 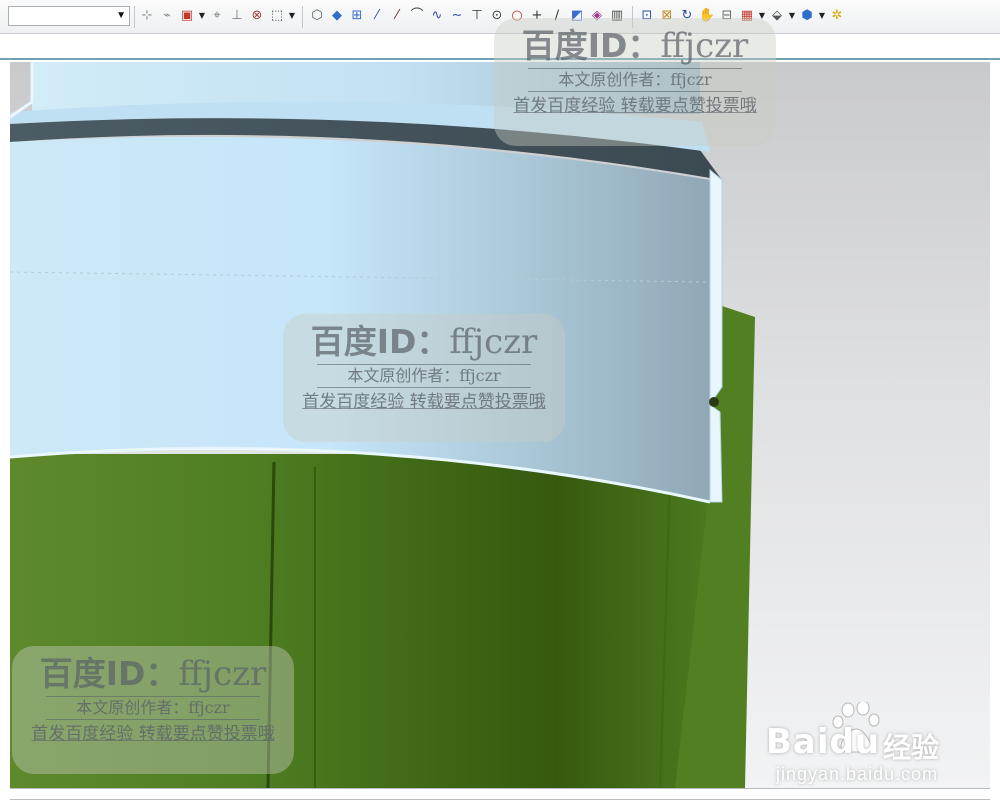 What do you see at coordinates (837, 16) in the screenshot?
I see `more-tools-icon: ✲` at bounding box center [837, 16].